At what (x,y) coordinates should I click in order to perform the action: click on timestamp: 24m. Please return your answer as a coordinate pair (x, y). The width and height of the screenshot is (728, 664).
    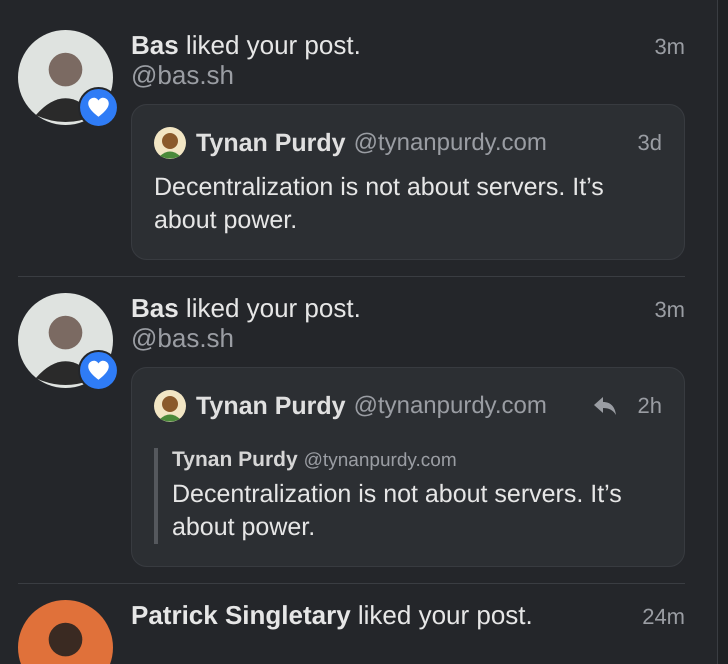
    Looking at the image, I should click on (663, 617).